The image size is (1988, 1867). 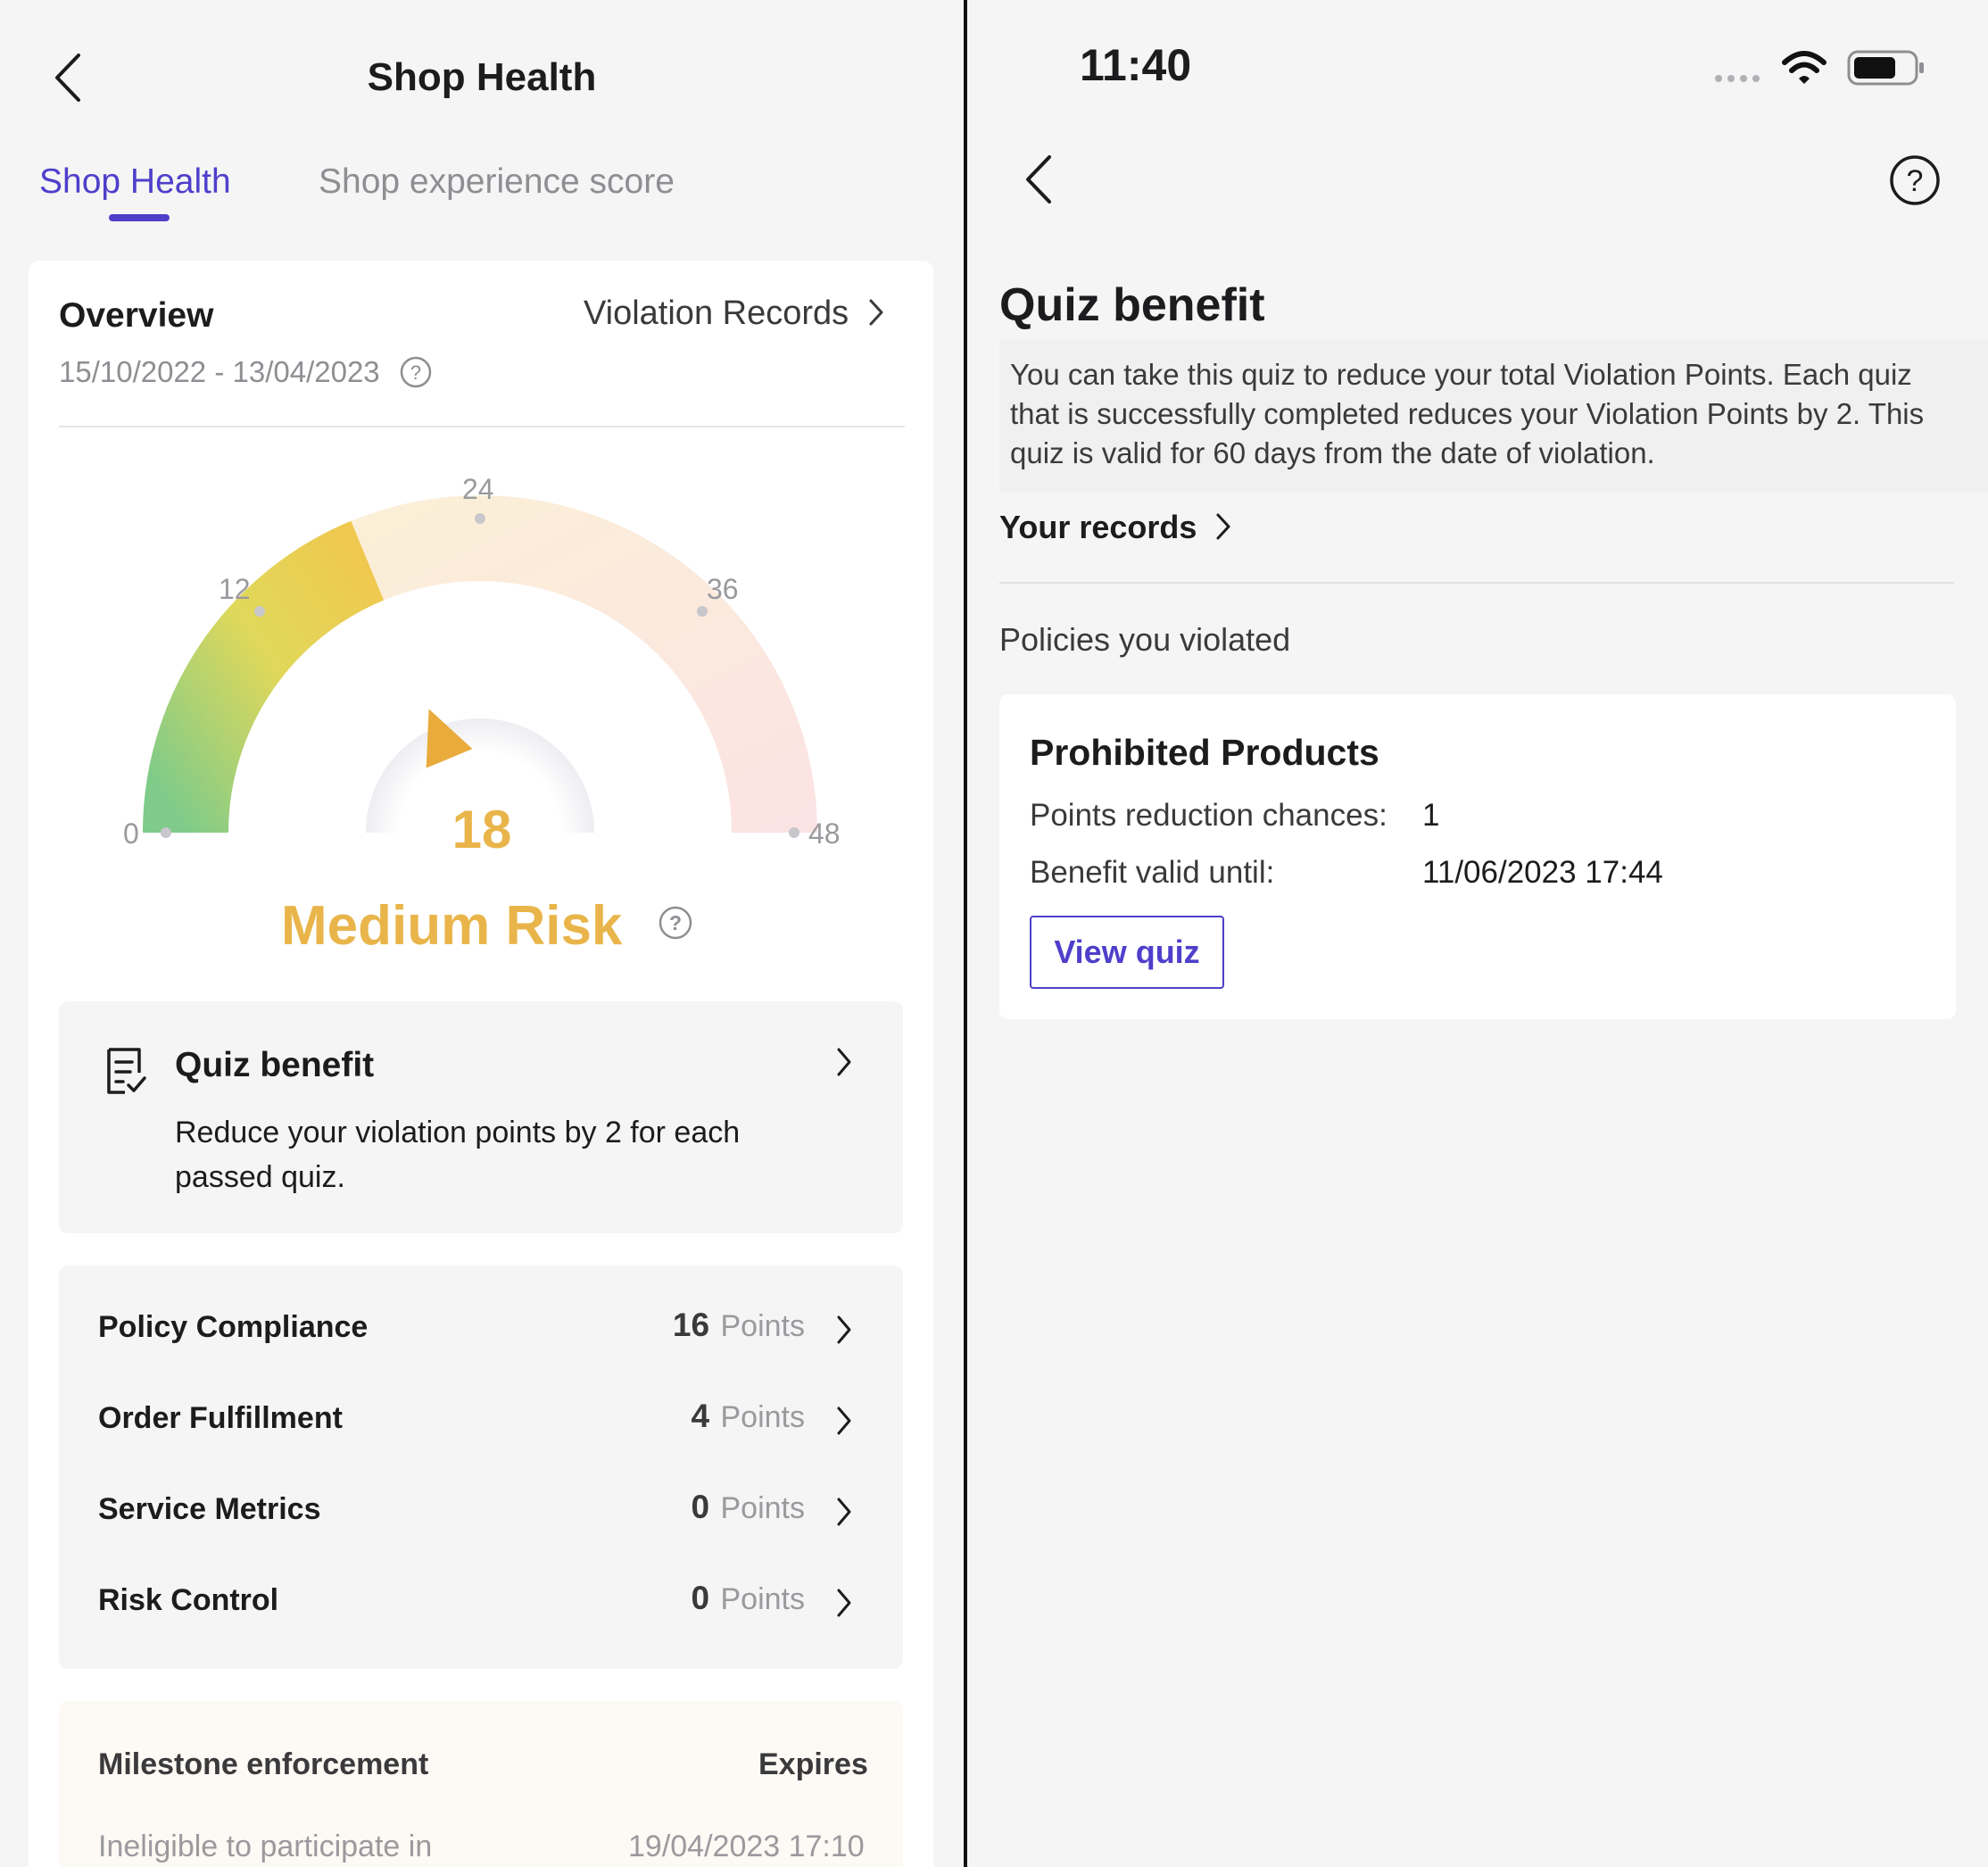 I want to click on risk-level-text: Medium Risk, so click(x=452, y=926).